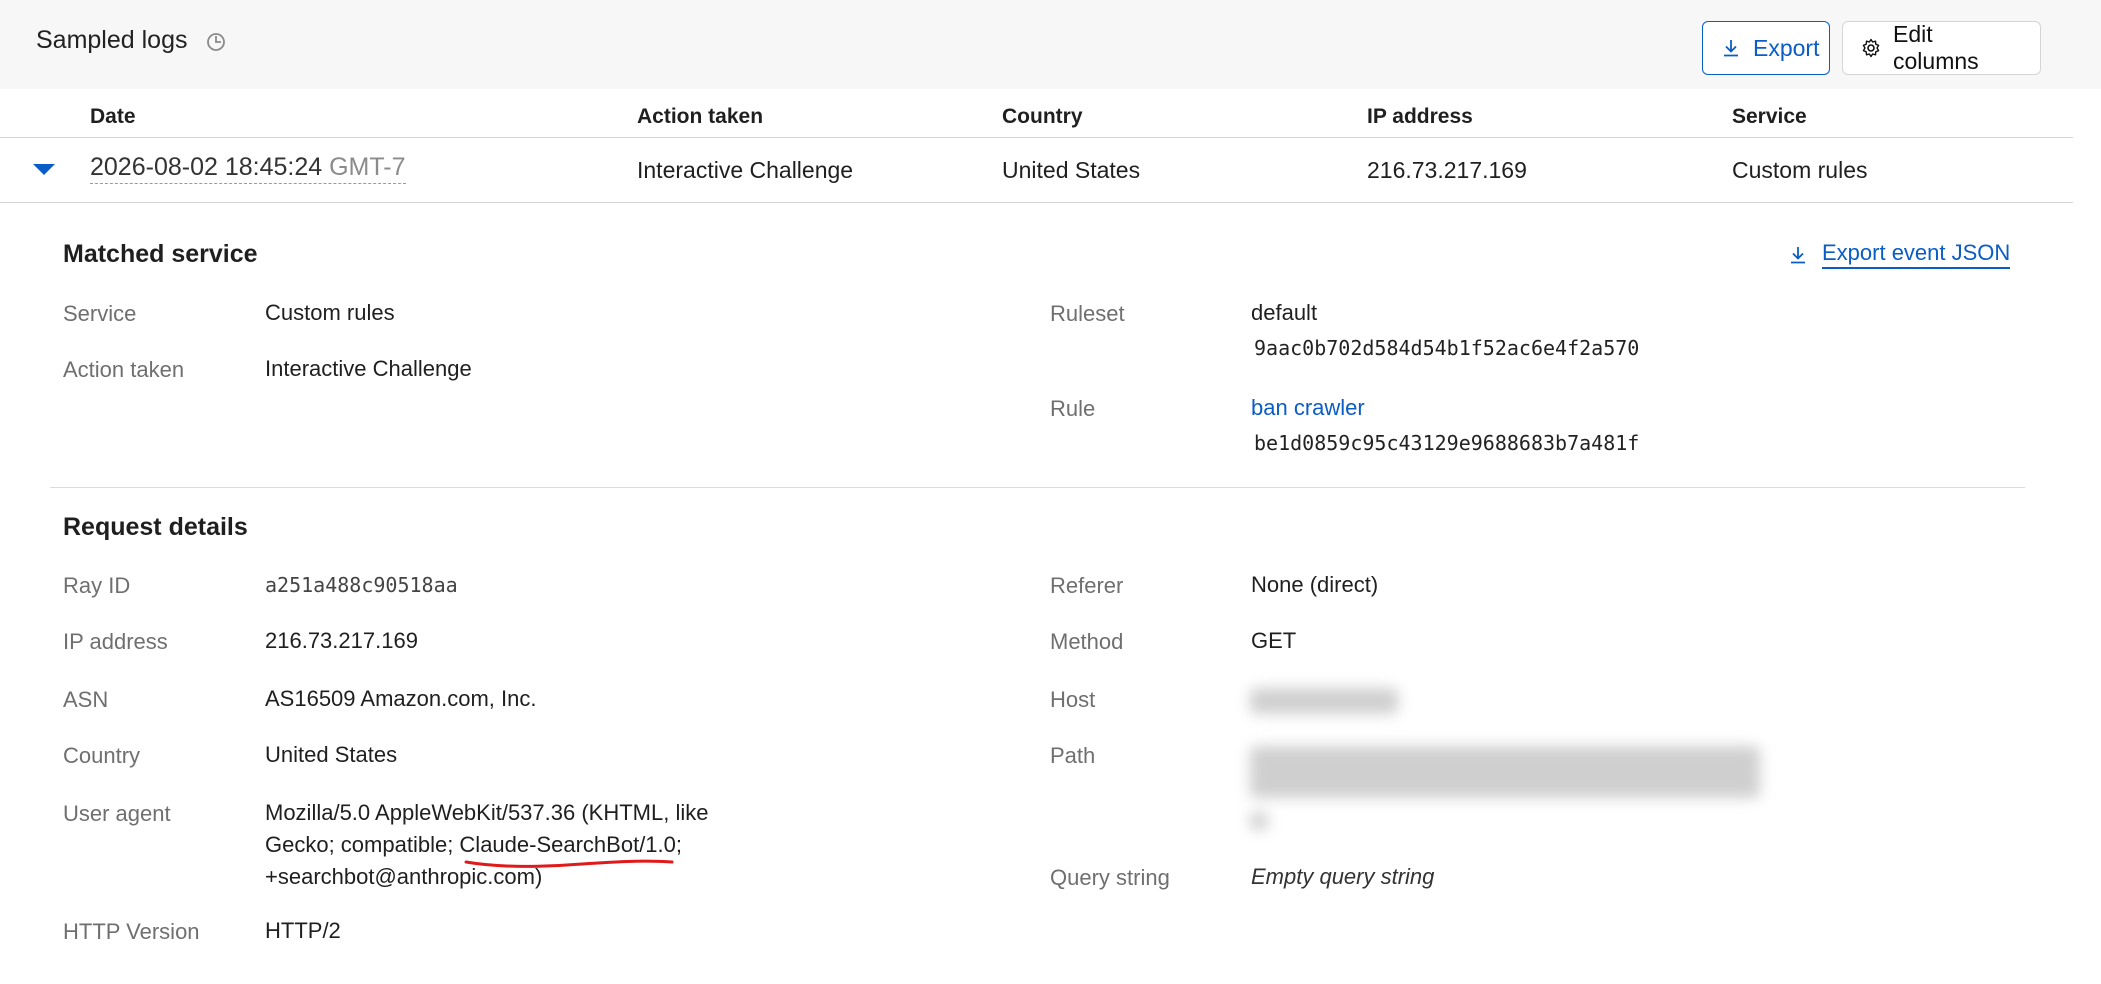 The width and height of the screenshot is (2101, 984). I want to click on ray-id-value: a251a488c90518aa, so click(361, 585).